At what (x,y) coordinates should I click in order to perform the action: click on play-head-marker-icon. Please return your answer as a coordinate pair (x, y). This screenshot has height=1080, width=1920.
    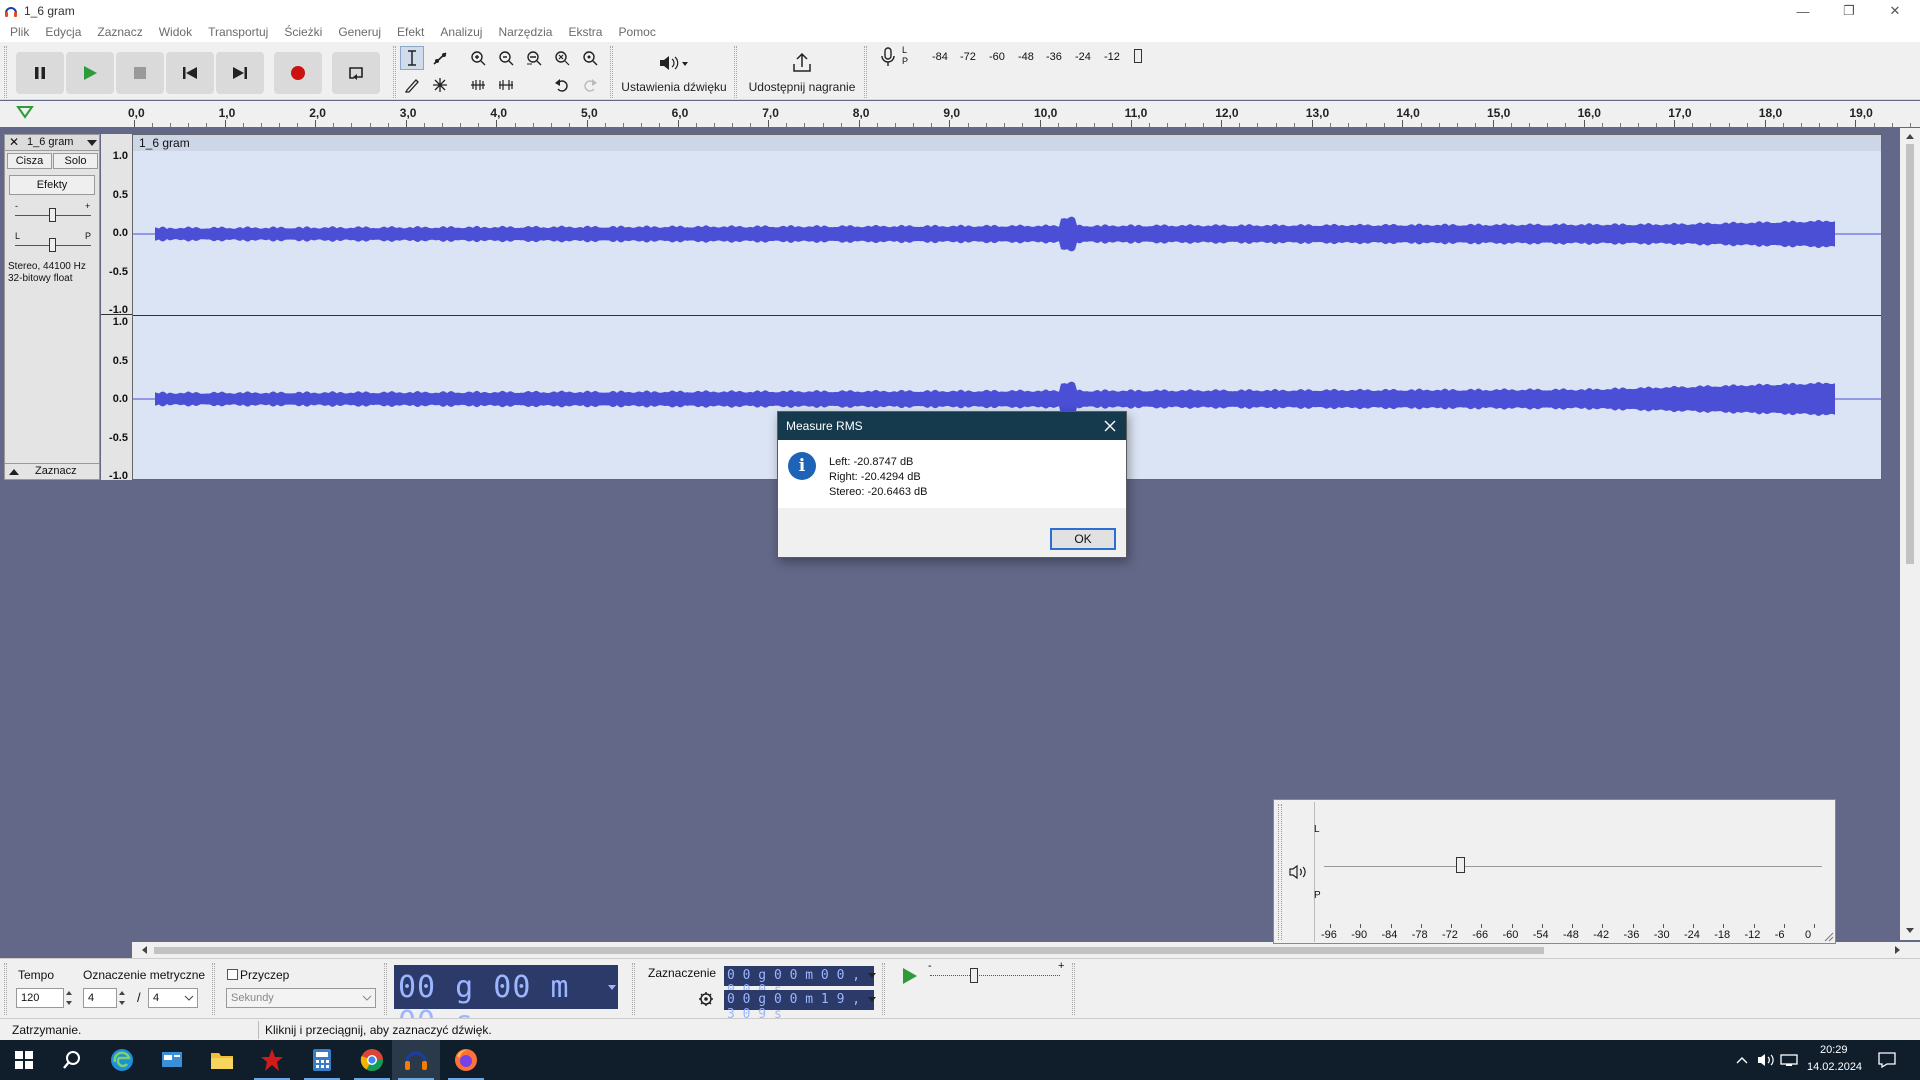
    Looking at the image, I should click on (26, 114).